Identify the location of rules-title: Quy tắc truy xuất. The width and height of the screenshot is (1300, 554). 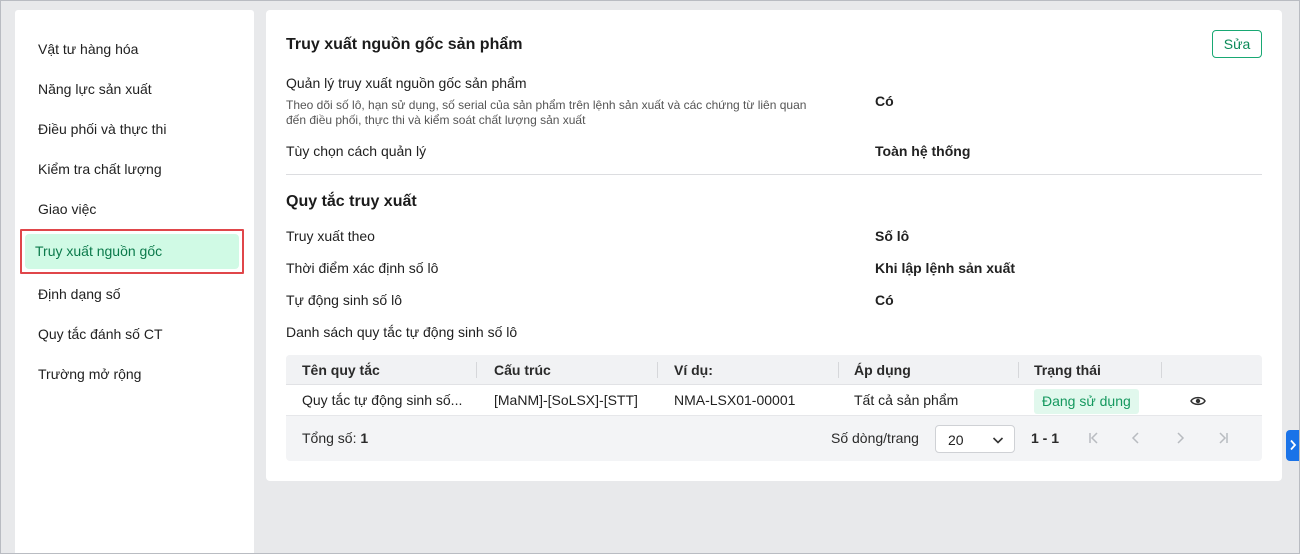
(351, 201).